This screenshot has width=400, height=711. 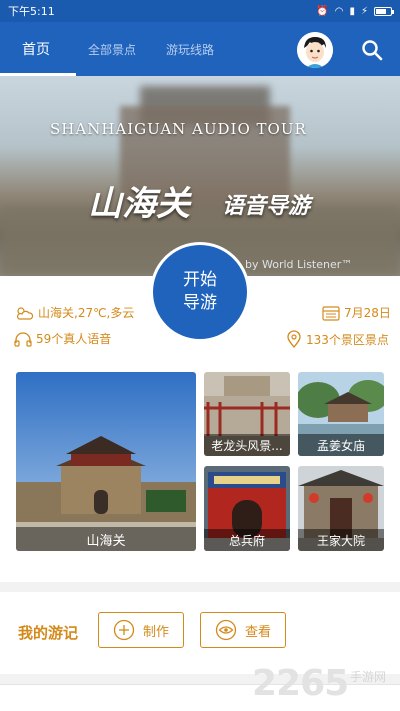 I want to click on journal-section: 我的游记 制作 查看, so click(x=200, y=633).